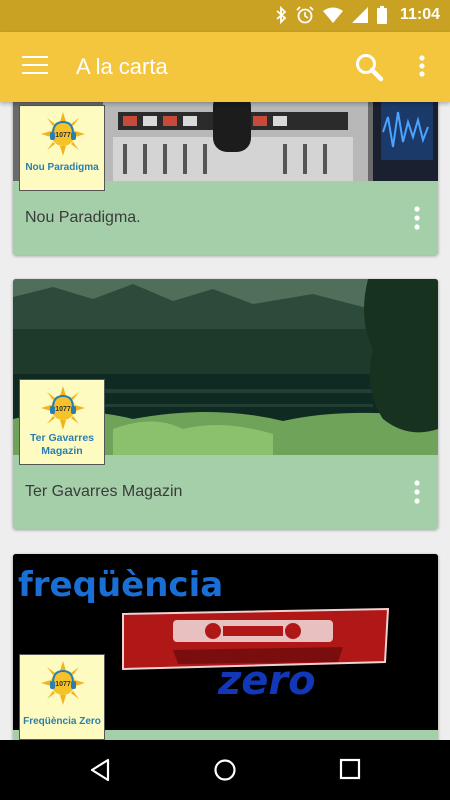  I want to click on station-logo: 1077 Freqüència Zero, so click(62, 697).